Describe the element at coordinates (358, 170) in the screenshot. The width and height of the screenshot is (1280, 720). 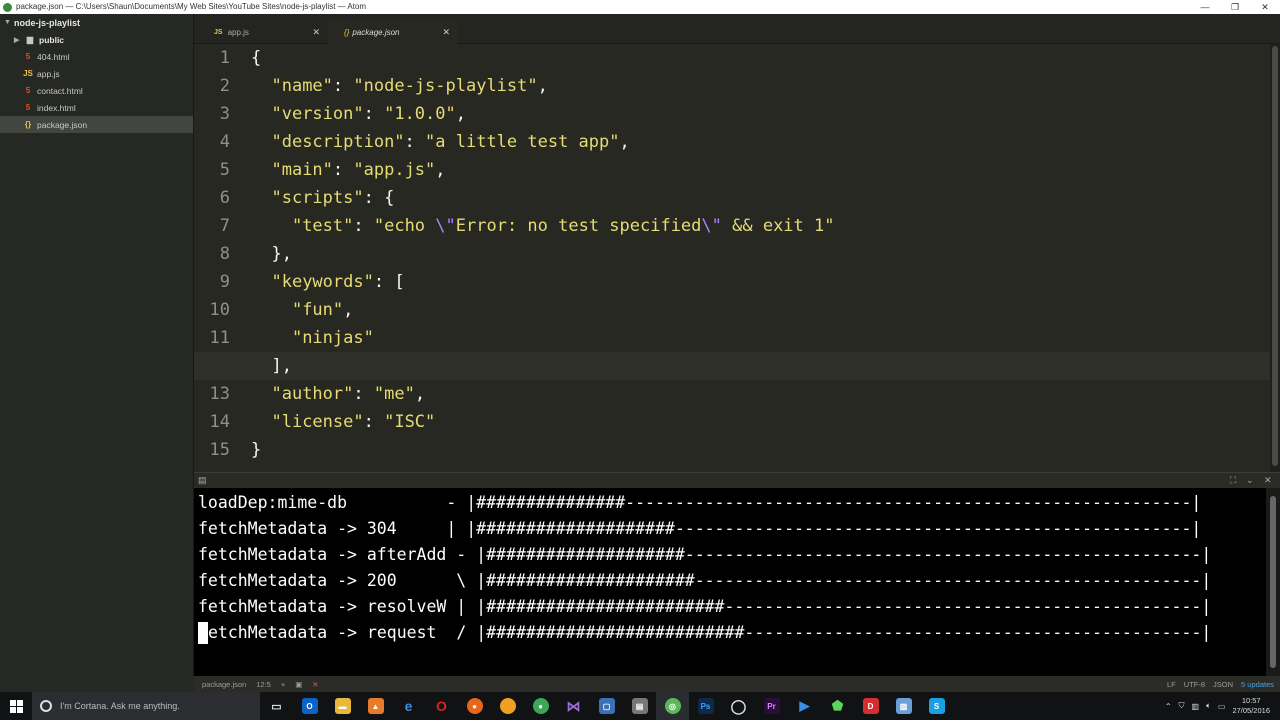
I see `code-text: "main": "app.js",` at that location.